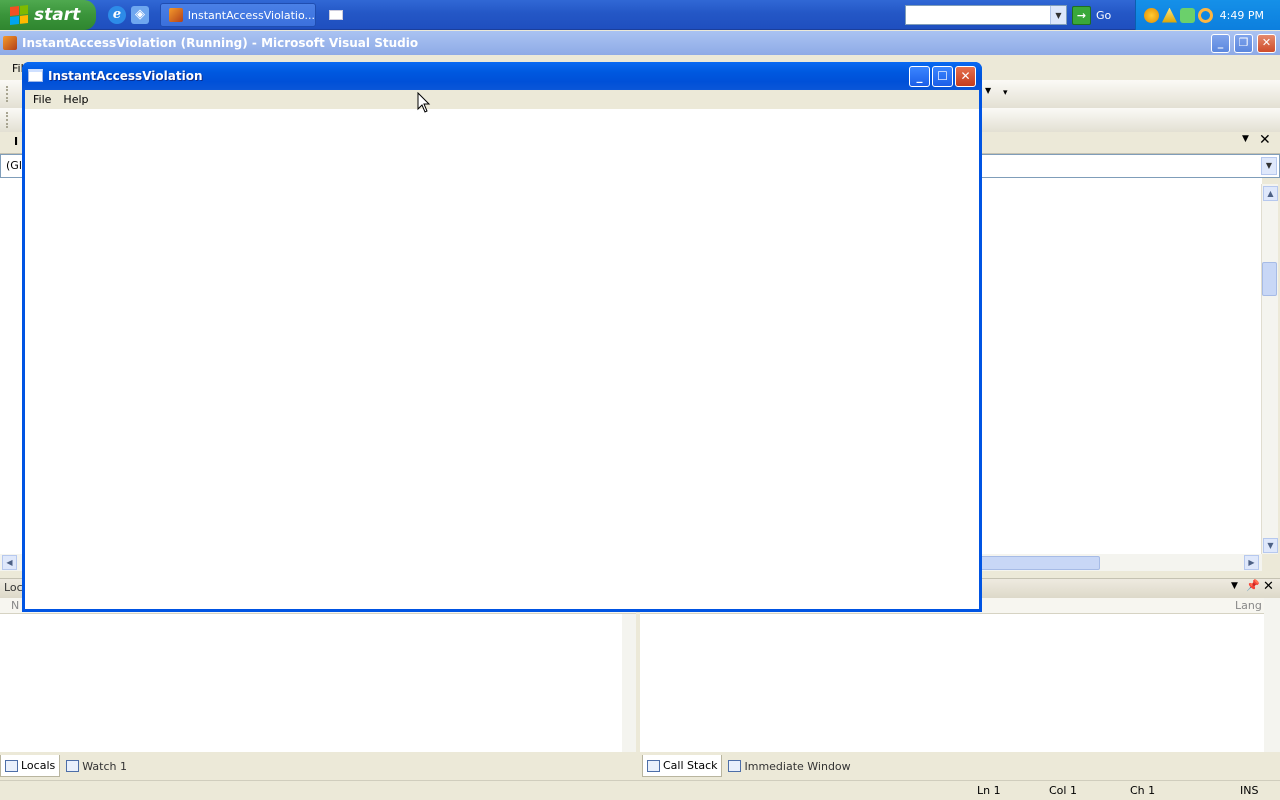  What do you see at coordinates (965, 76) in the screenshot?
I see `app-close-button: ✕` at bounding box center [965, 76].